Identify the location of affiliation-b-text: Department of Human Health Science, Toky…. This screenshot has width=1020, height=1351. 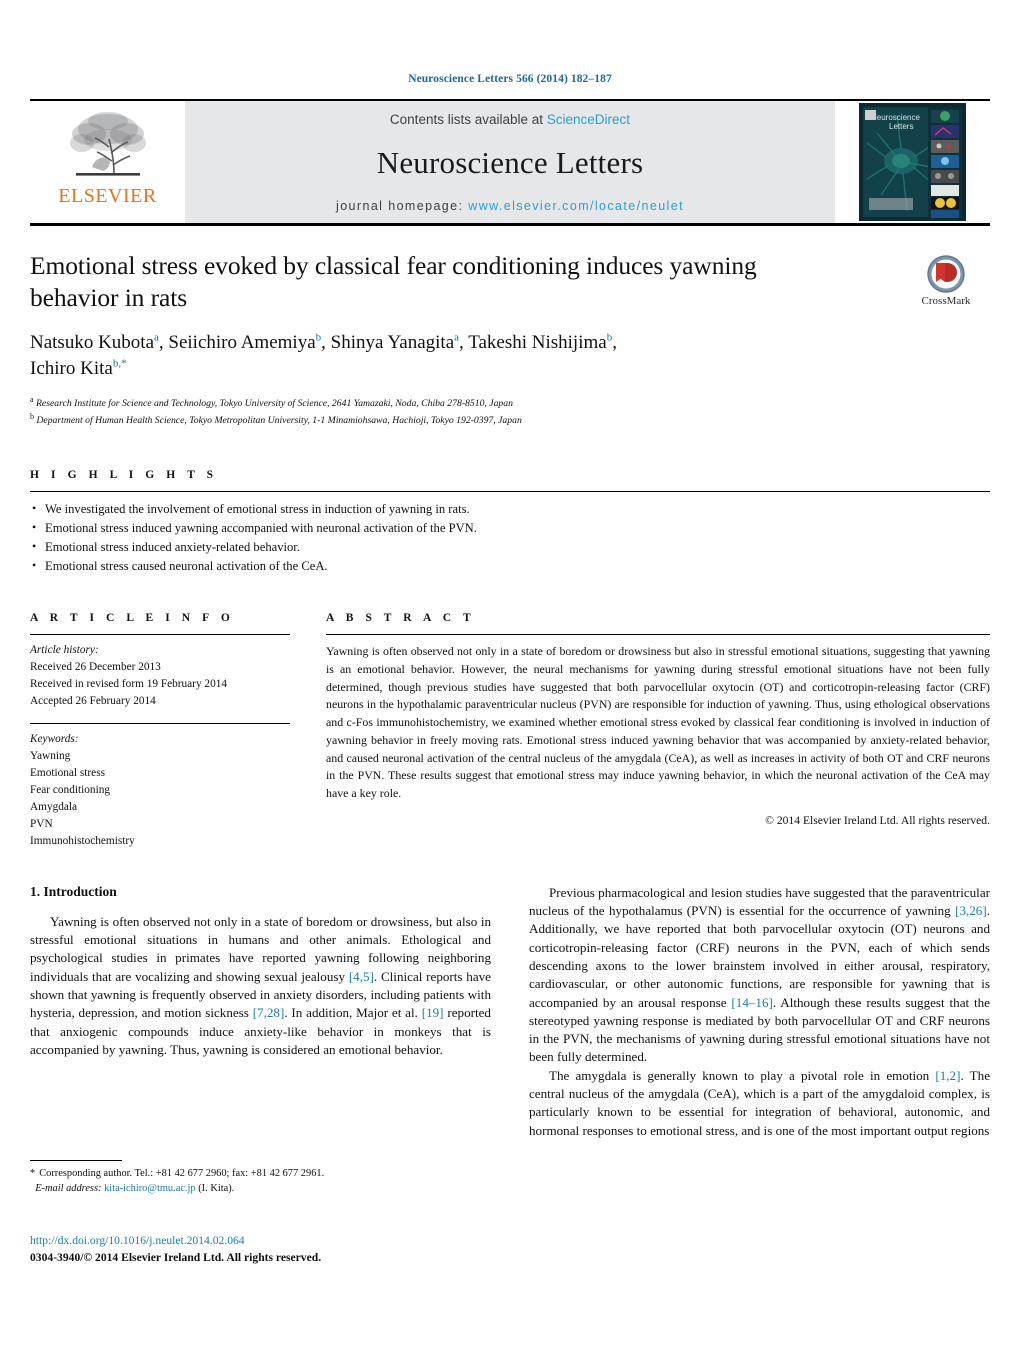
(279, 421).